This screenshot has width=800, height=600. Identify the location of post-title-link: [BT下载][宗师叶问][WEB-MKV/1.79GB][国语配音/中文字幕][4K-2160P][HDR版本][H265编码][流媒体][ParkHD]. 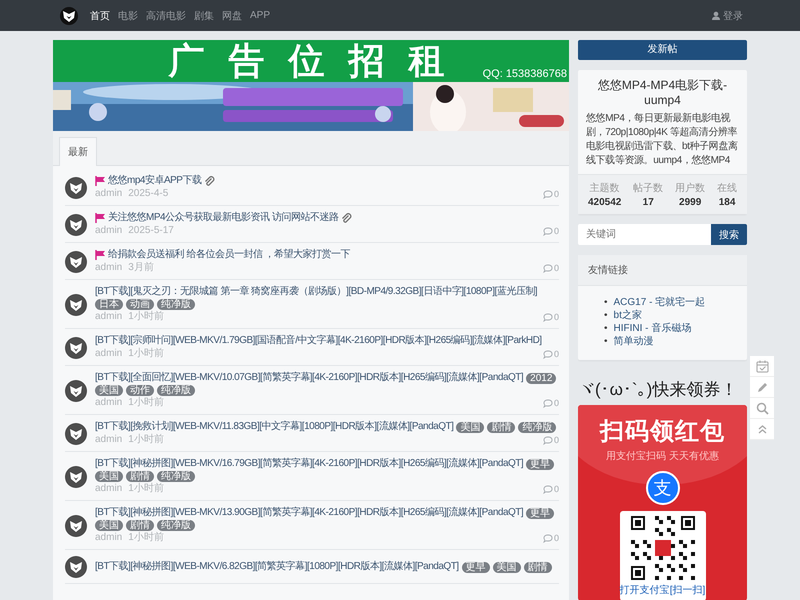
(318, 341).